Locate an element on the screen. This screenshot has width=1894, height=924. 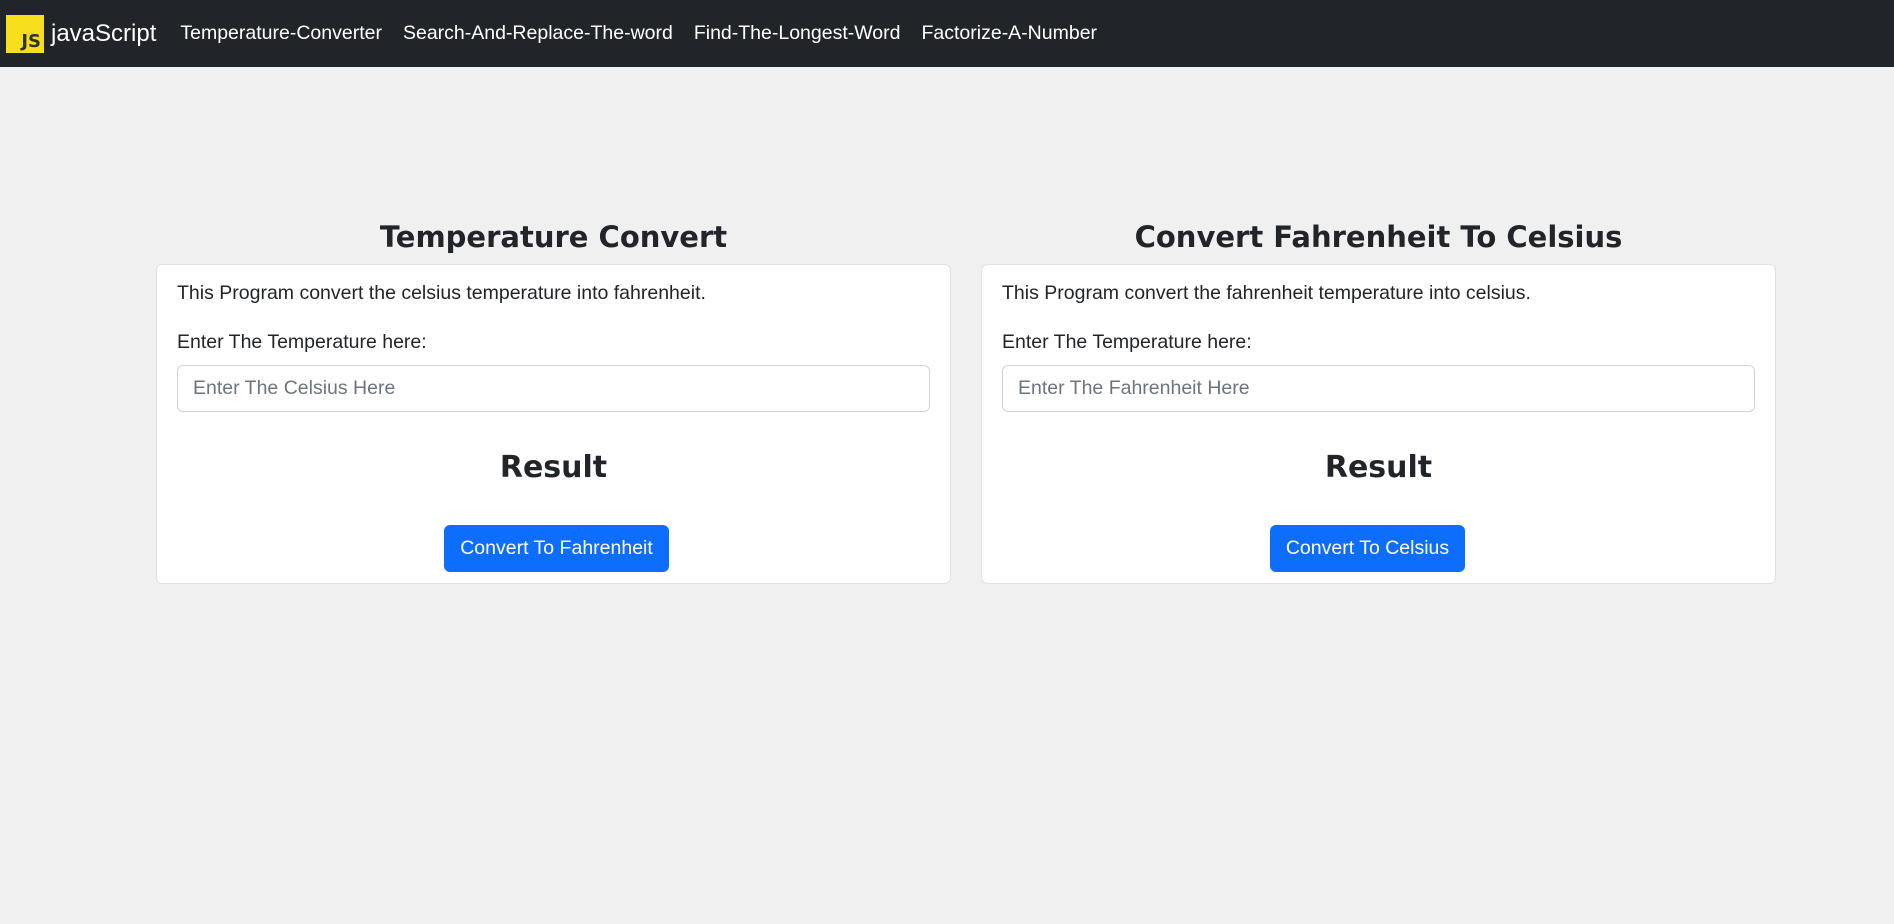
button-row: Convert To Celsius is located at coordinates (1378, 548).